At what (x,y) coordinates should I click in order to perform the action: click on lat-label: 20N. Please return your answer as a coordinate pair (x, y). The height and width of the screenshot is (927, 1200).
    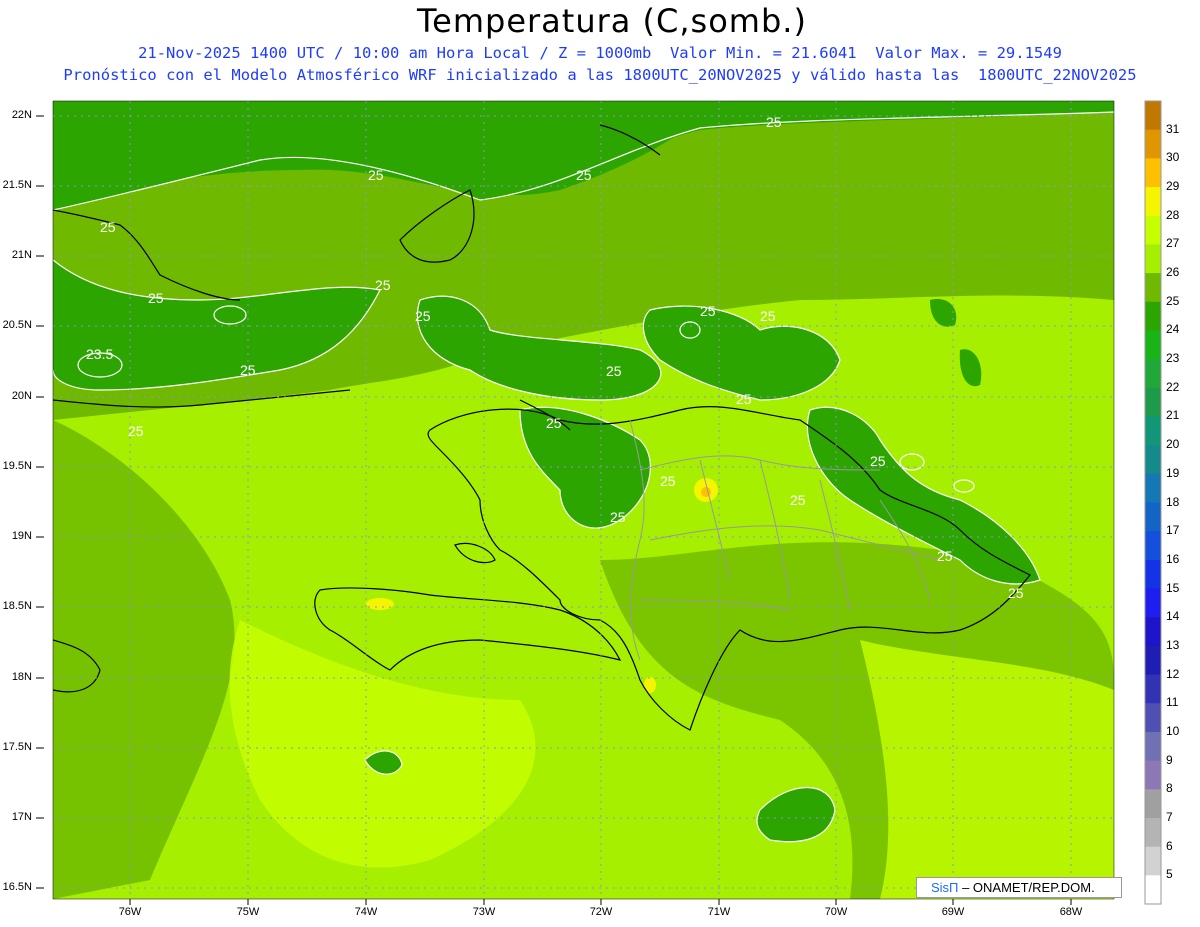
    Looking at the image, I should click on (21, 396).